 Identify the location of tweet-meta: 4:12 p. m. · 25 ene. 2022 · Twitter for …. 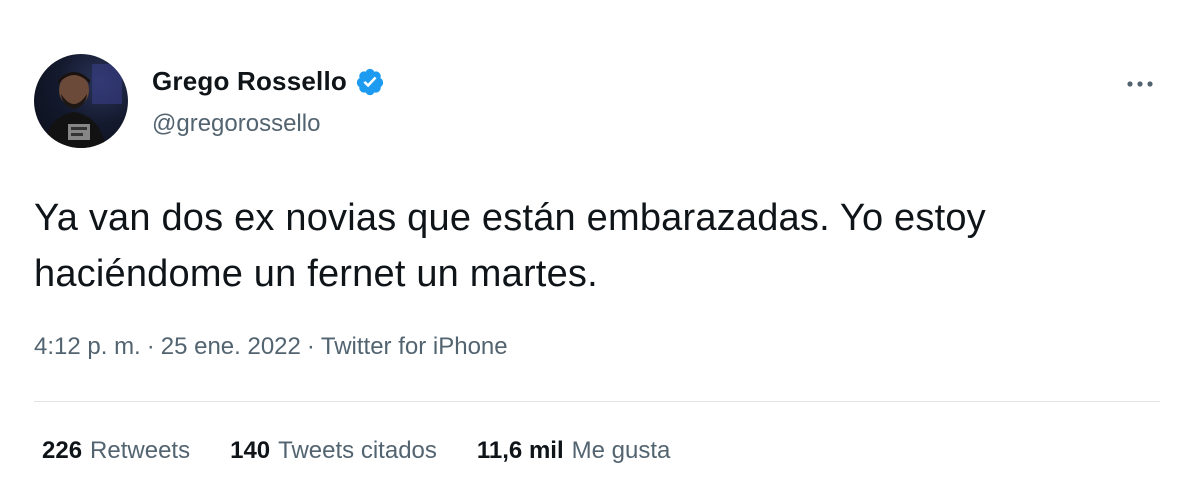
(271, 347).